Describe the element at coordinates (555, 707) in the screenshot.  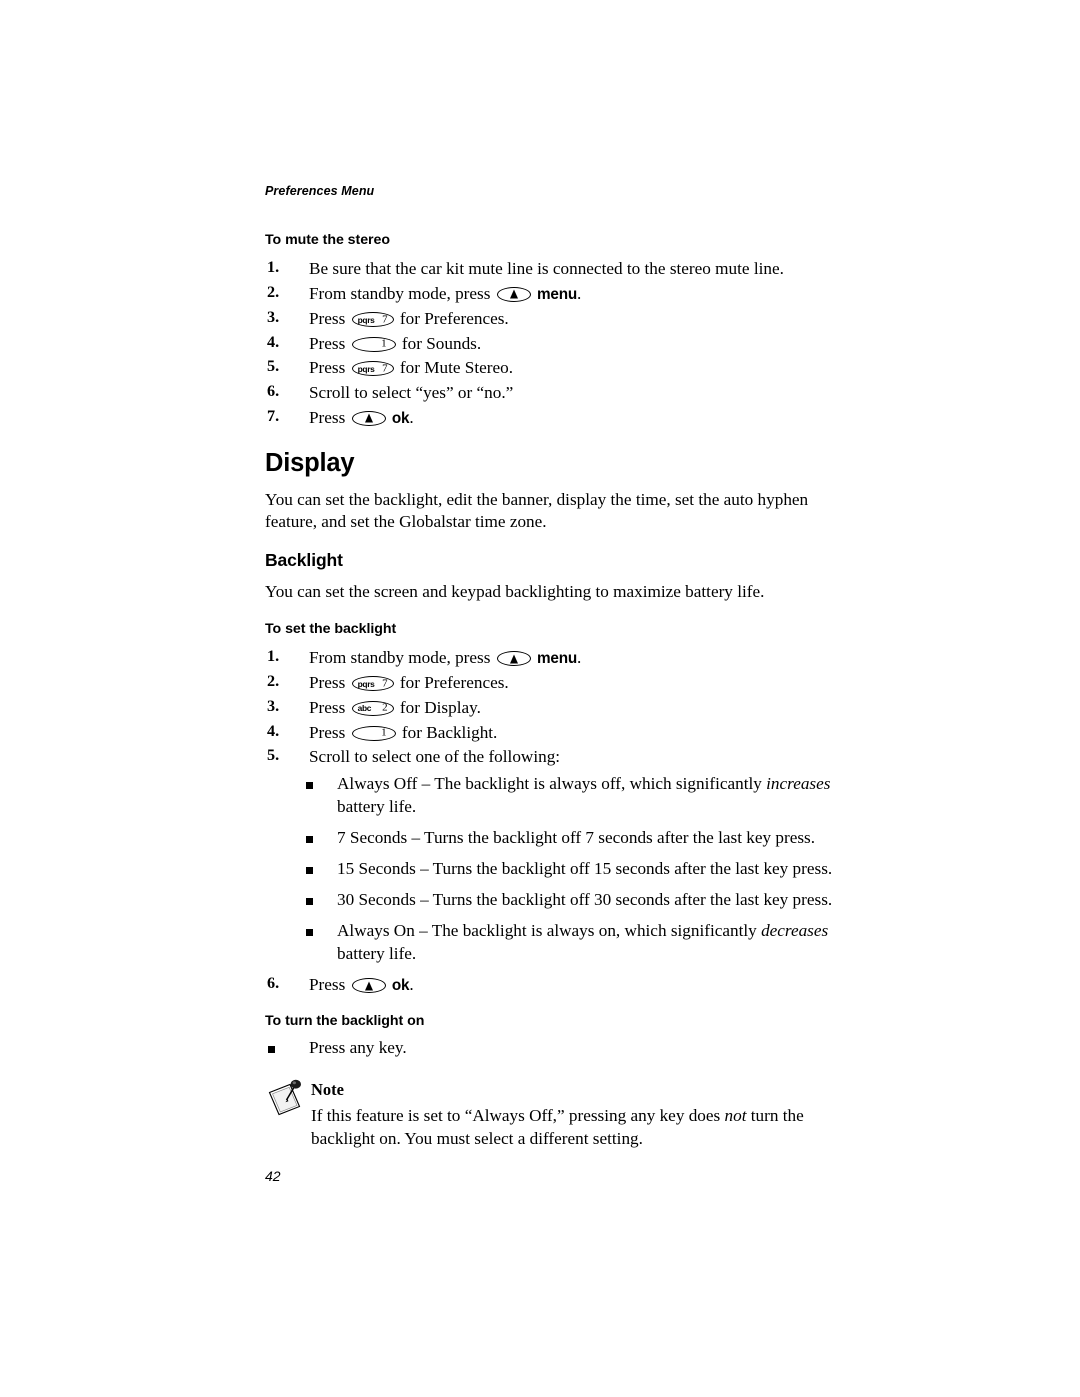
I see `step-item: 3. Press abc 2 for Display.` at that location.